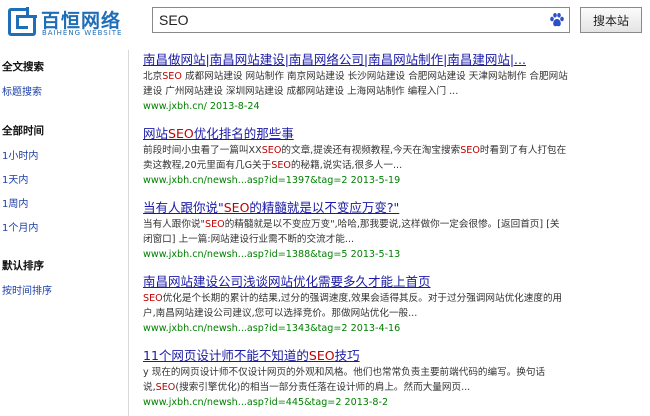 This screenshot has width=650, height=416. Describe the element at coordinates (22, 90) in the screenshot. I see `sidebar-link-title-search: 标题搜索` at that location.